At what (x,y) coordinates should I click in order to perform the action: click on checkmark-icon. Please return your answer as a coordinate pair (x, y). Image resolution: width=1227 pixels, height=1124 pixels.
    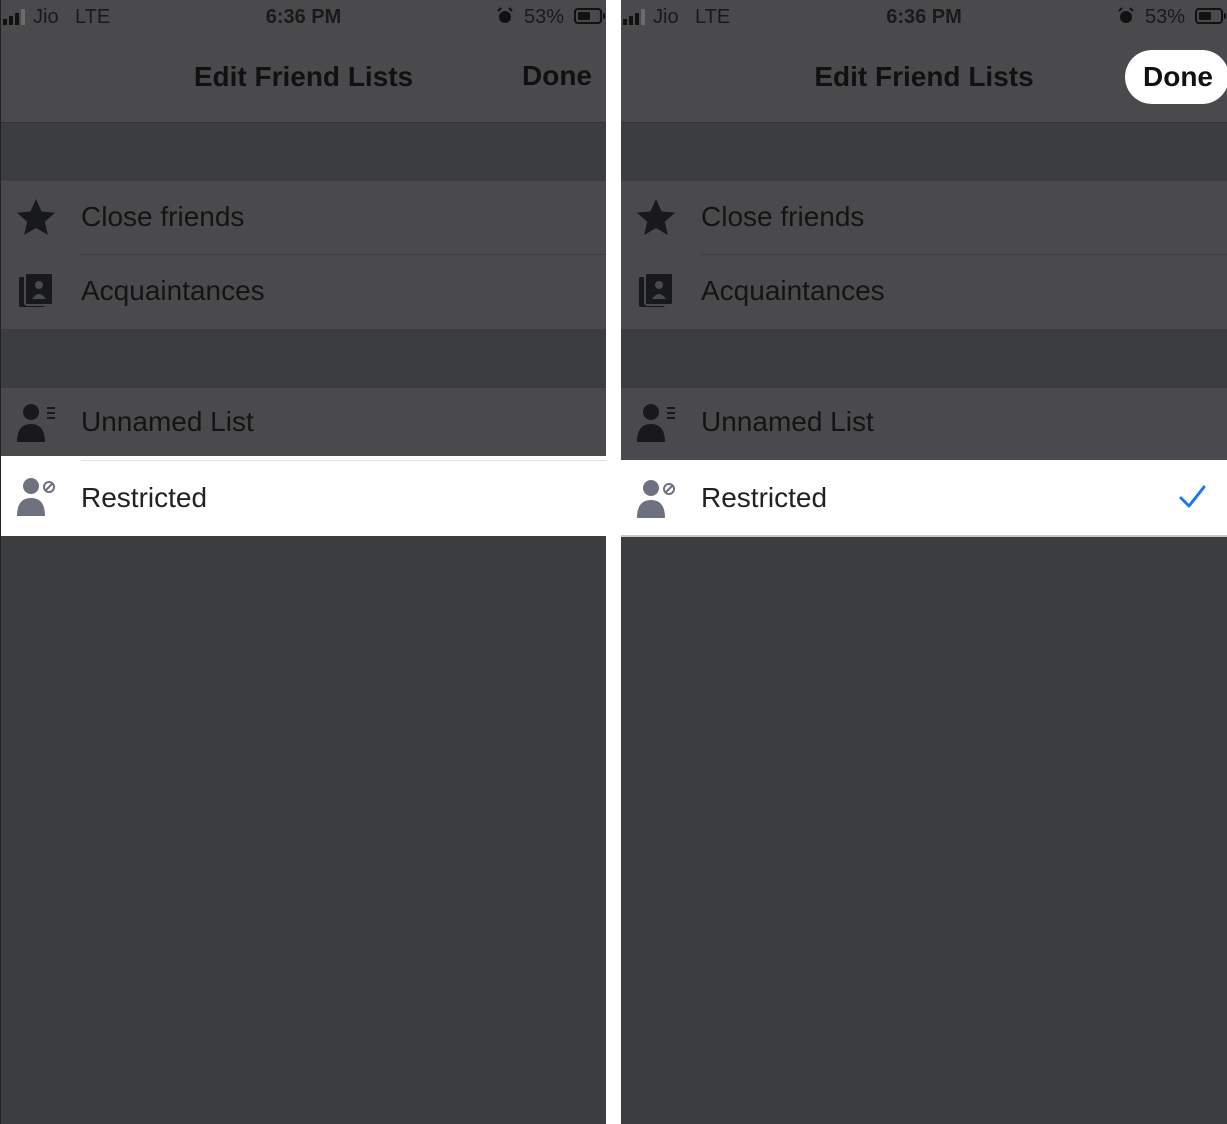
    Looking at the image, I should click on (1192, 496).